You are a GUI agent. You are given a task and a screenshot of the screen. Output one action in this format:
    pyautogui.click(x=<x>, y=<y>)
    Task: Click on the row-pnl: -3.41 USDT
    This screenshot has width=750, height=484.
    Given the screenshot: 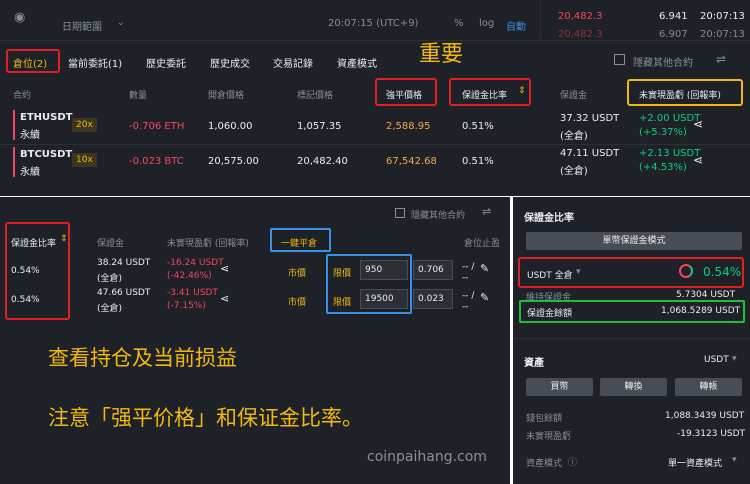 What is the action you would take?
    pyautogui.click(x=192, y=293)
    